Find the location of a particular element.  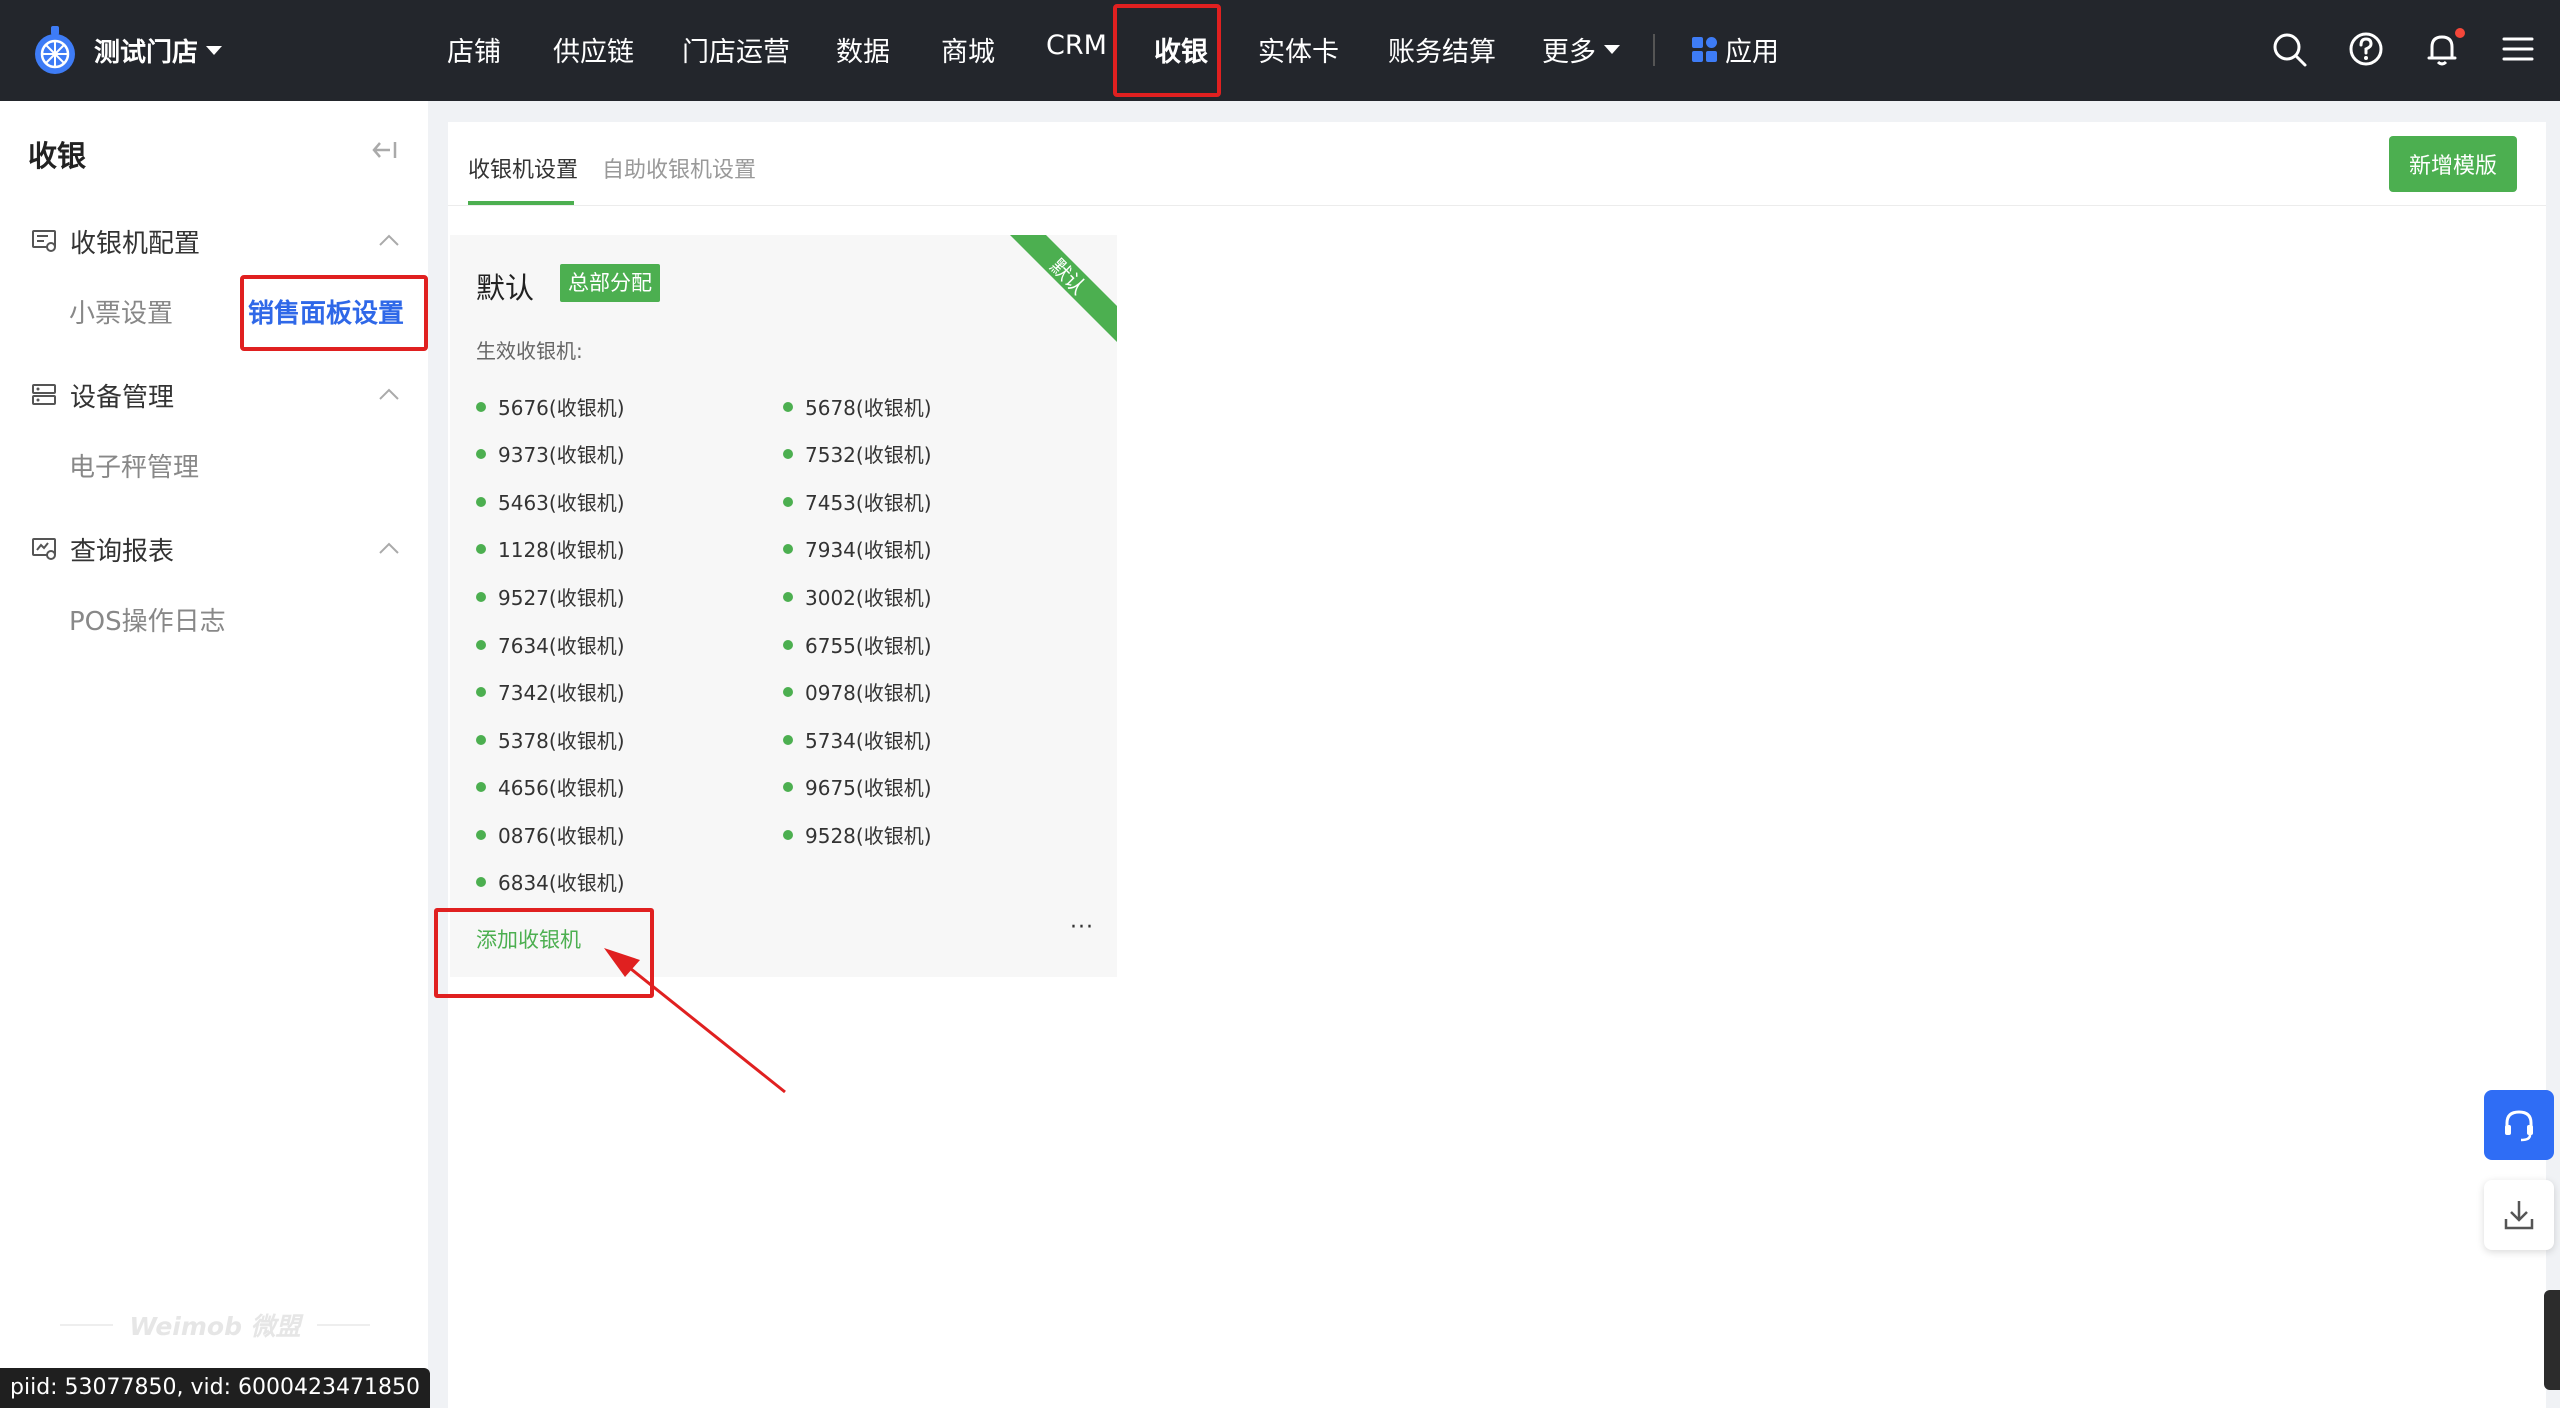

cashier-item: 4656(收银机) is located at coordinates (550, 786).